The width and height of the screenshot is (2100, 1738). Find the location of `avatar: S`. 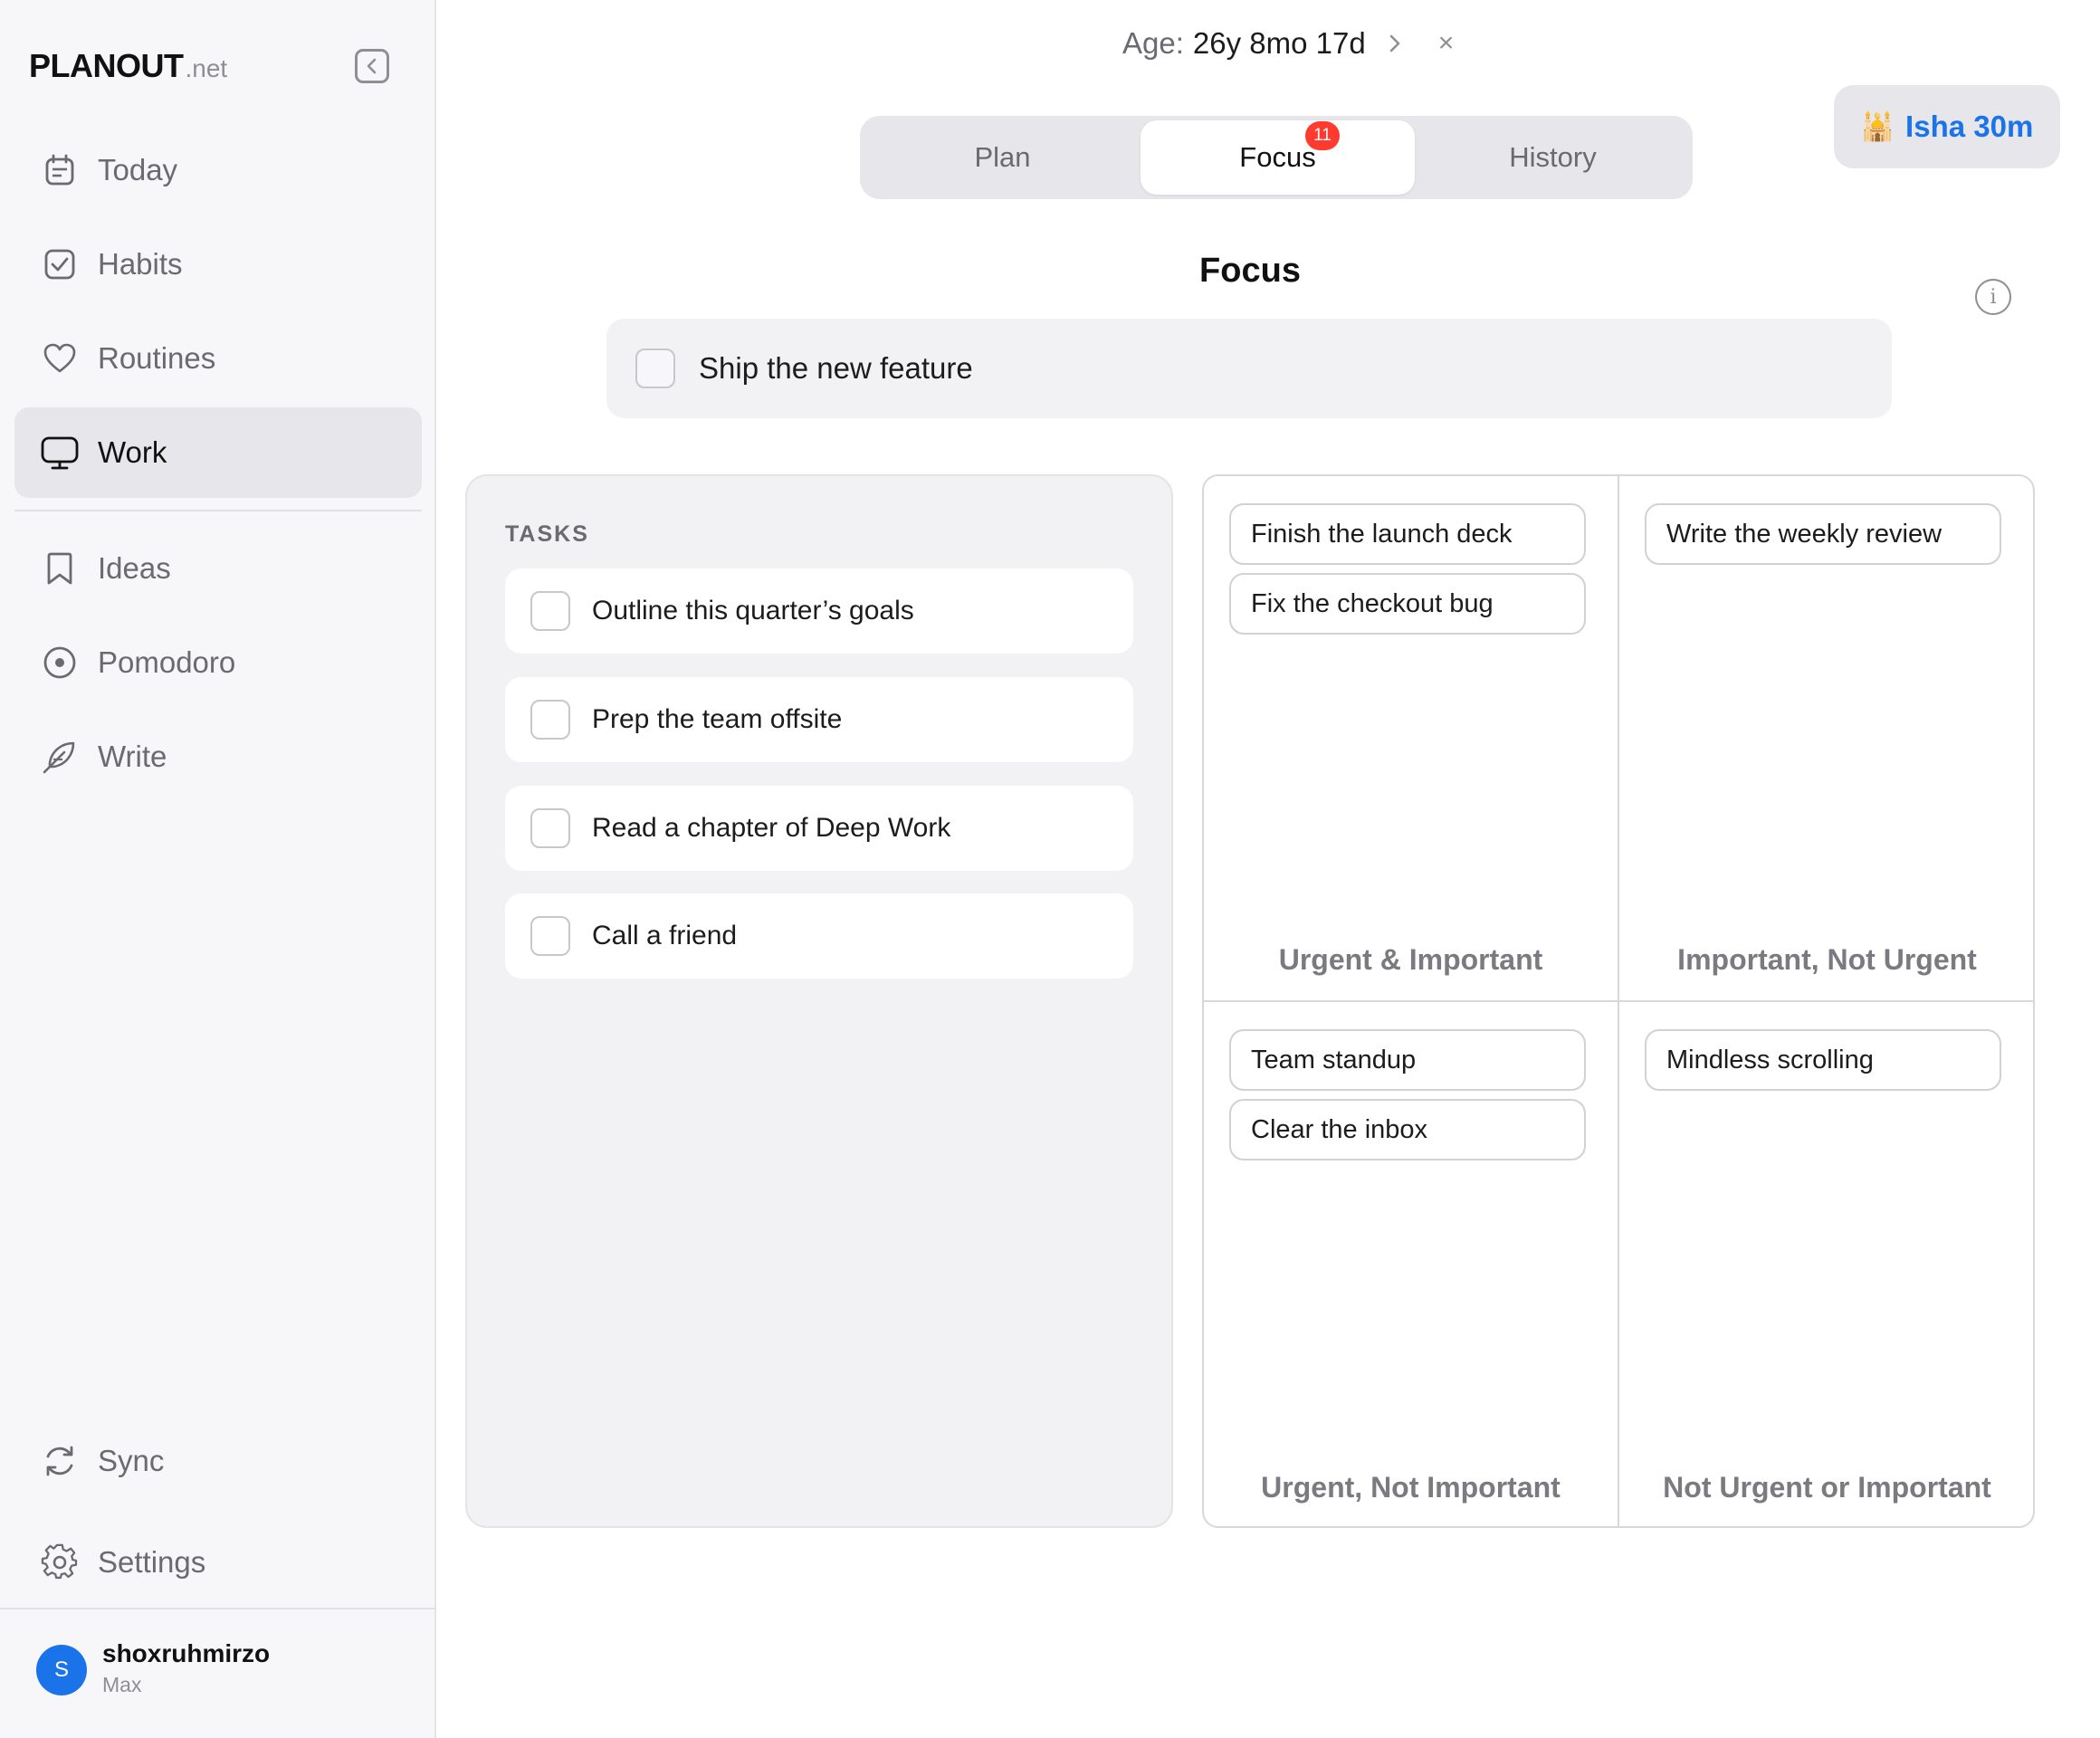

avatar: S is located at coordinates (62, 1670).